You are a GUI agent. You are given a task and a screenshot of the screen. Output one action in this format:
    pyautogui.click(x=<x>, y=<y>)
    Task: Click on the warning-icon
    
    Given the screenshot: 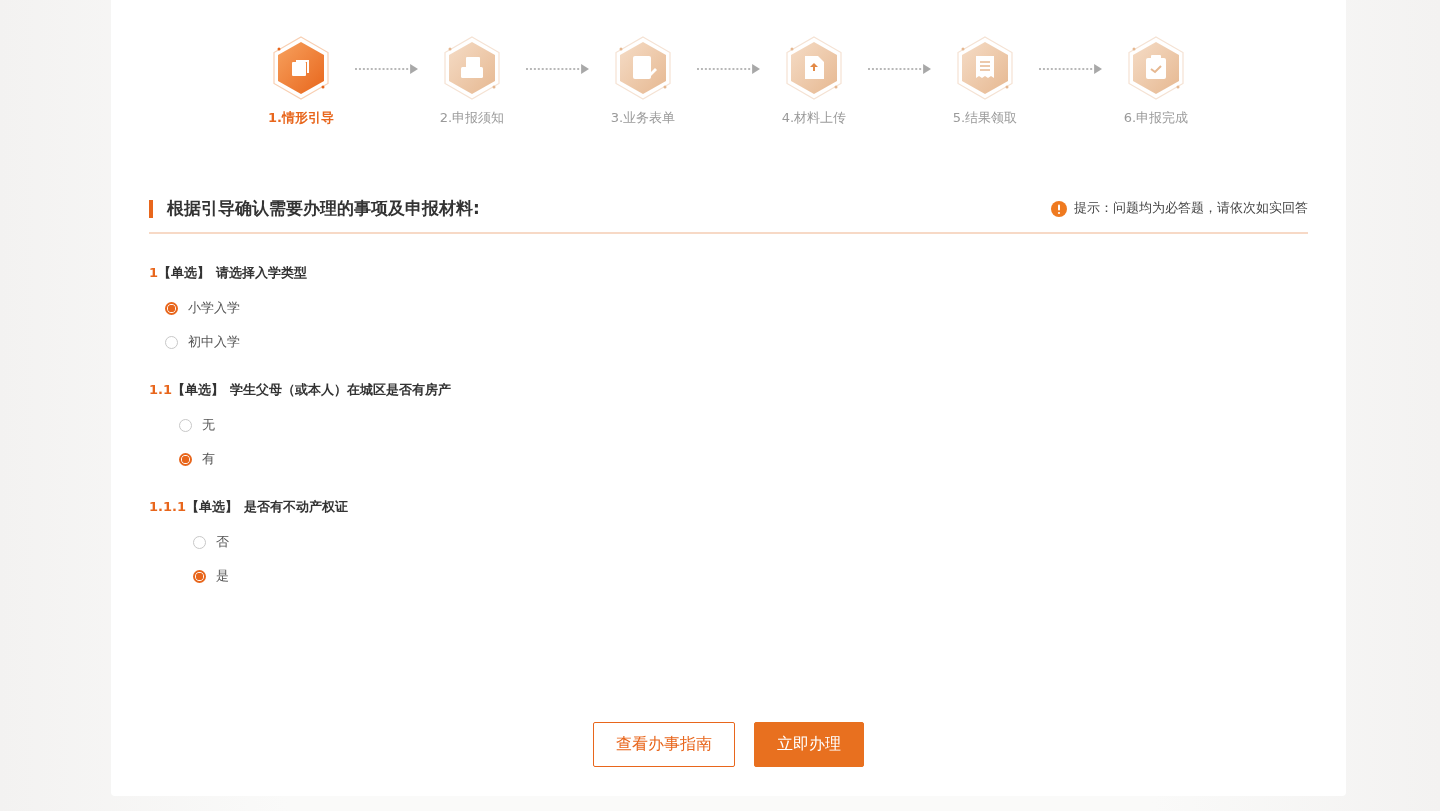 What is the action you would take?
    pyautogui.click(x=1059, y=208)
    